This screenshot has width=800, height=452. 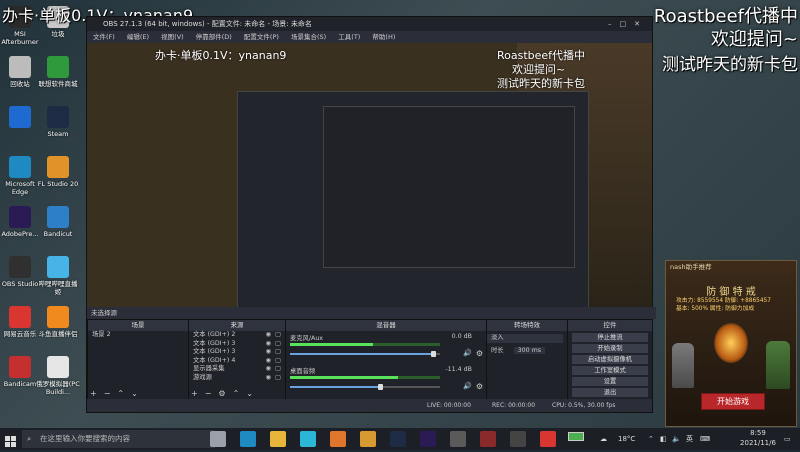 What do you see at coordinates (338, 439) in the screenshot?
I see `browser-icon` at bounding box center [338, 439].